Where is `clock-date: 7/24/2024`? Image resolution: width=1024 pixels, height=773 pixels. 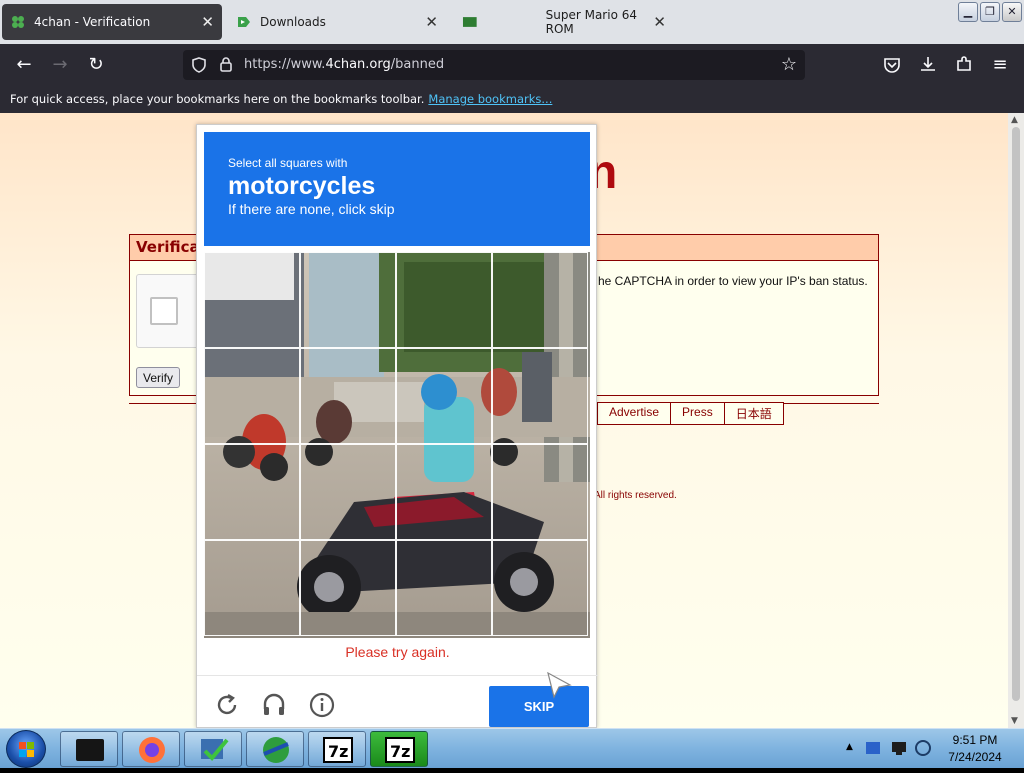
clock-date: 7/24/2024 is located at coordinates (975, 757).